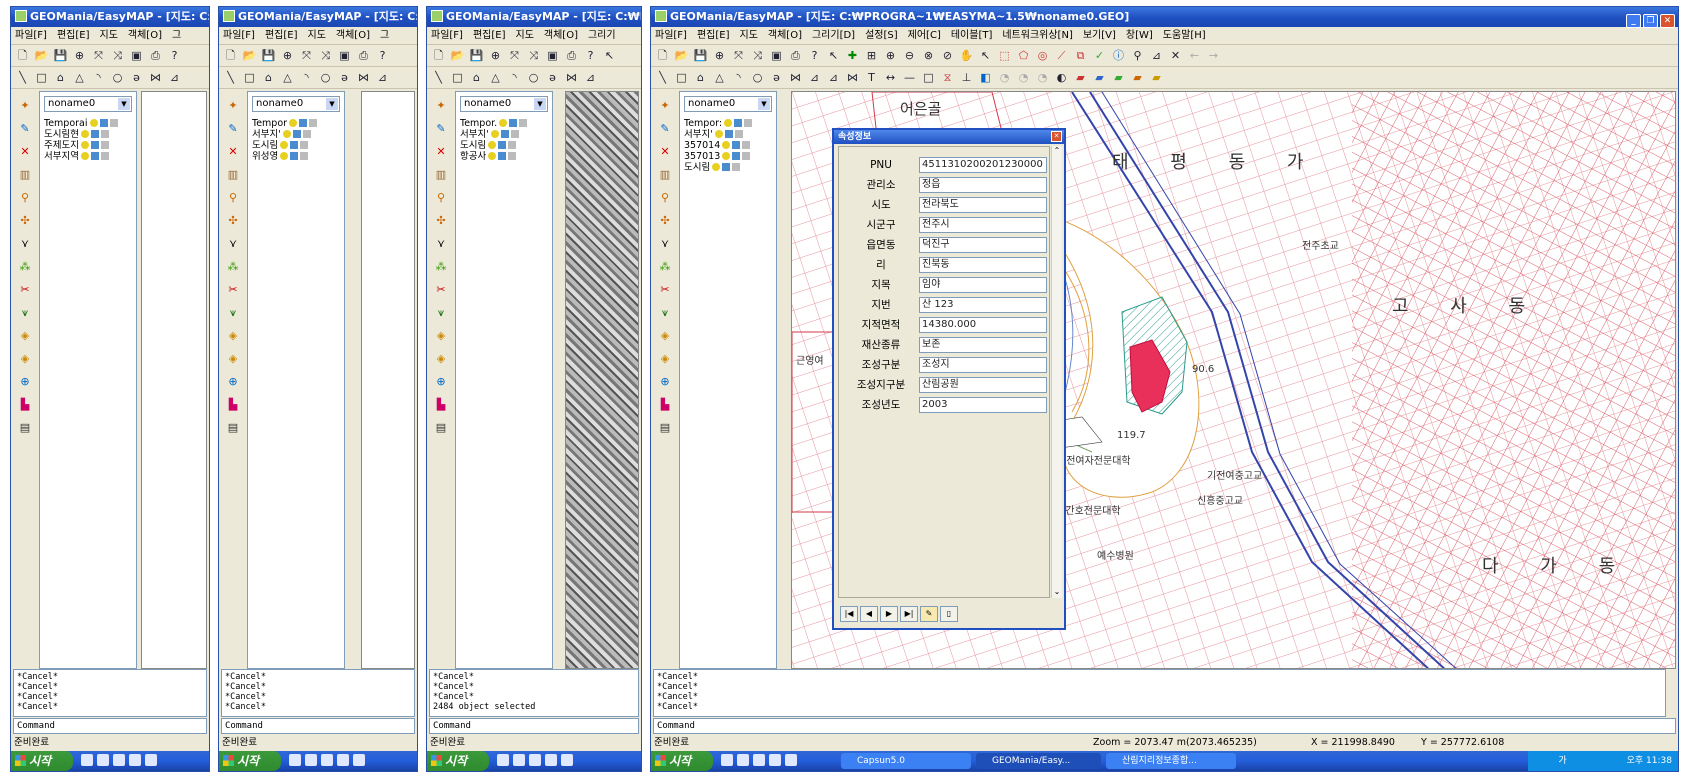 Image resolution: width=1689 pixels, height=778 pixels. Describe the element at coordinates (833, 55) in the screenshot. I see `pointer-icon: ↖` at that location.